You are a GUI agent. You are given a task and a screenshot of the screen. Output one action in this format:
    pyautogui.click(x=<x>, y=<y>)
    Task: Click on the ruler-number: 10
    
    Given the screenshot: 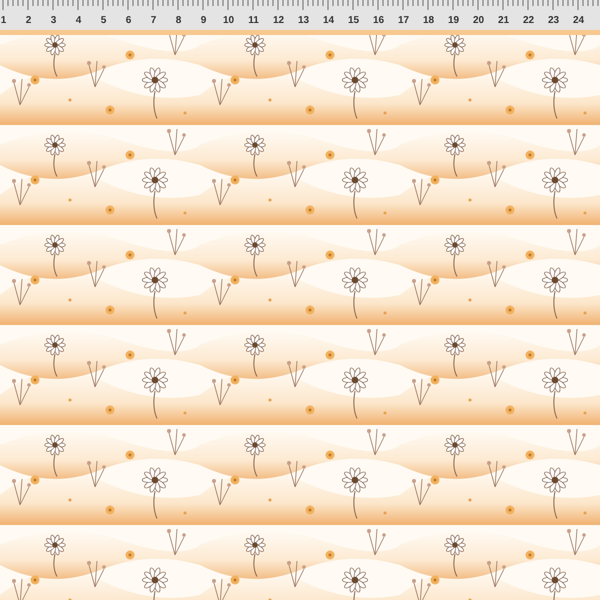 What is the action you would take?
    pyautogui.click(x=229, y=21)
    